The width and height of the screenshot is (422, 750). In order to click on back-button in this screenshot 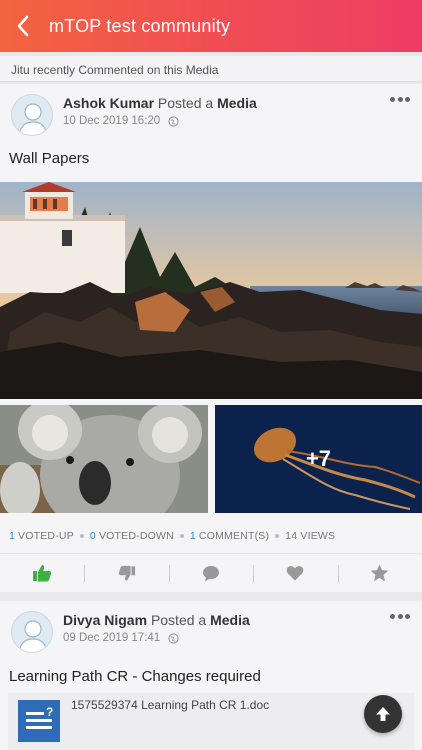, I will do `click(23, 26)`.